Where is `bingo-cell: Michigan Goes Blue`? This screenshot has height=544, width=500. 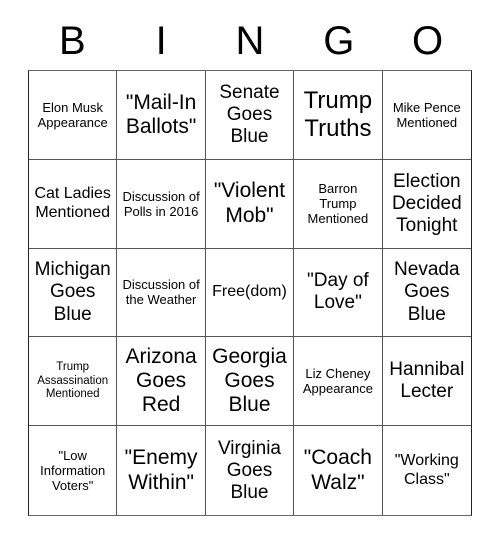
bingo-cell: Michigan Goes Blue is located at coordinates (73, 293).